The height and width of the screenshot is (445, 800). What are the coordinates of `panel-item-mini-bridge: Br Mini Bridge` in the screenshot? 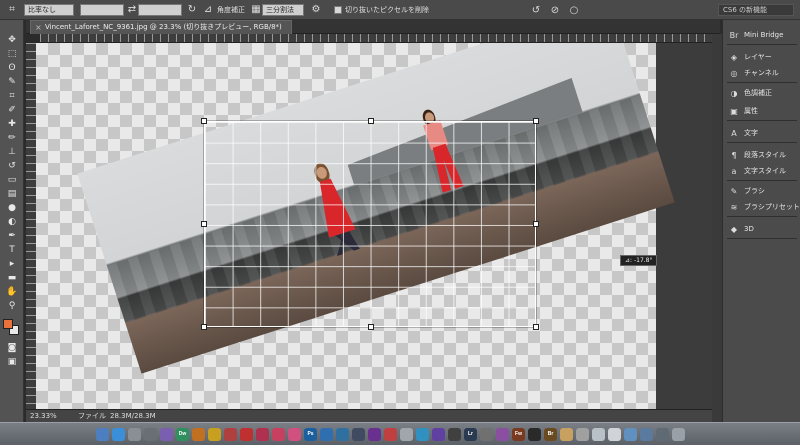 It's located at (761, 35).